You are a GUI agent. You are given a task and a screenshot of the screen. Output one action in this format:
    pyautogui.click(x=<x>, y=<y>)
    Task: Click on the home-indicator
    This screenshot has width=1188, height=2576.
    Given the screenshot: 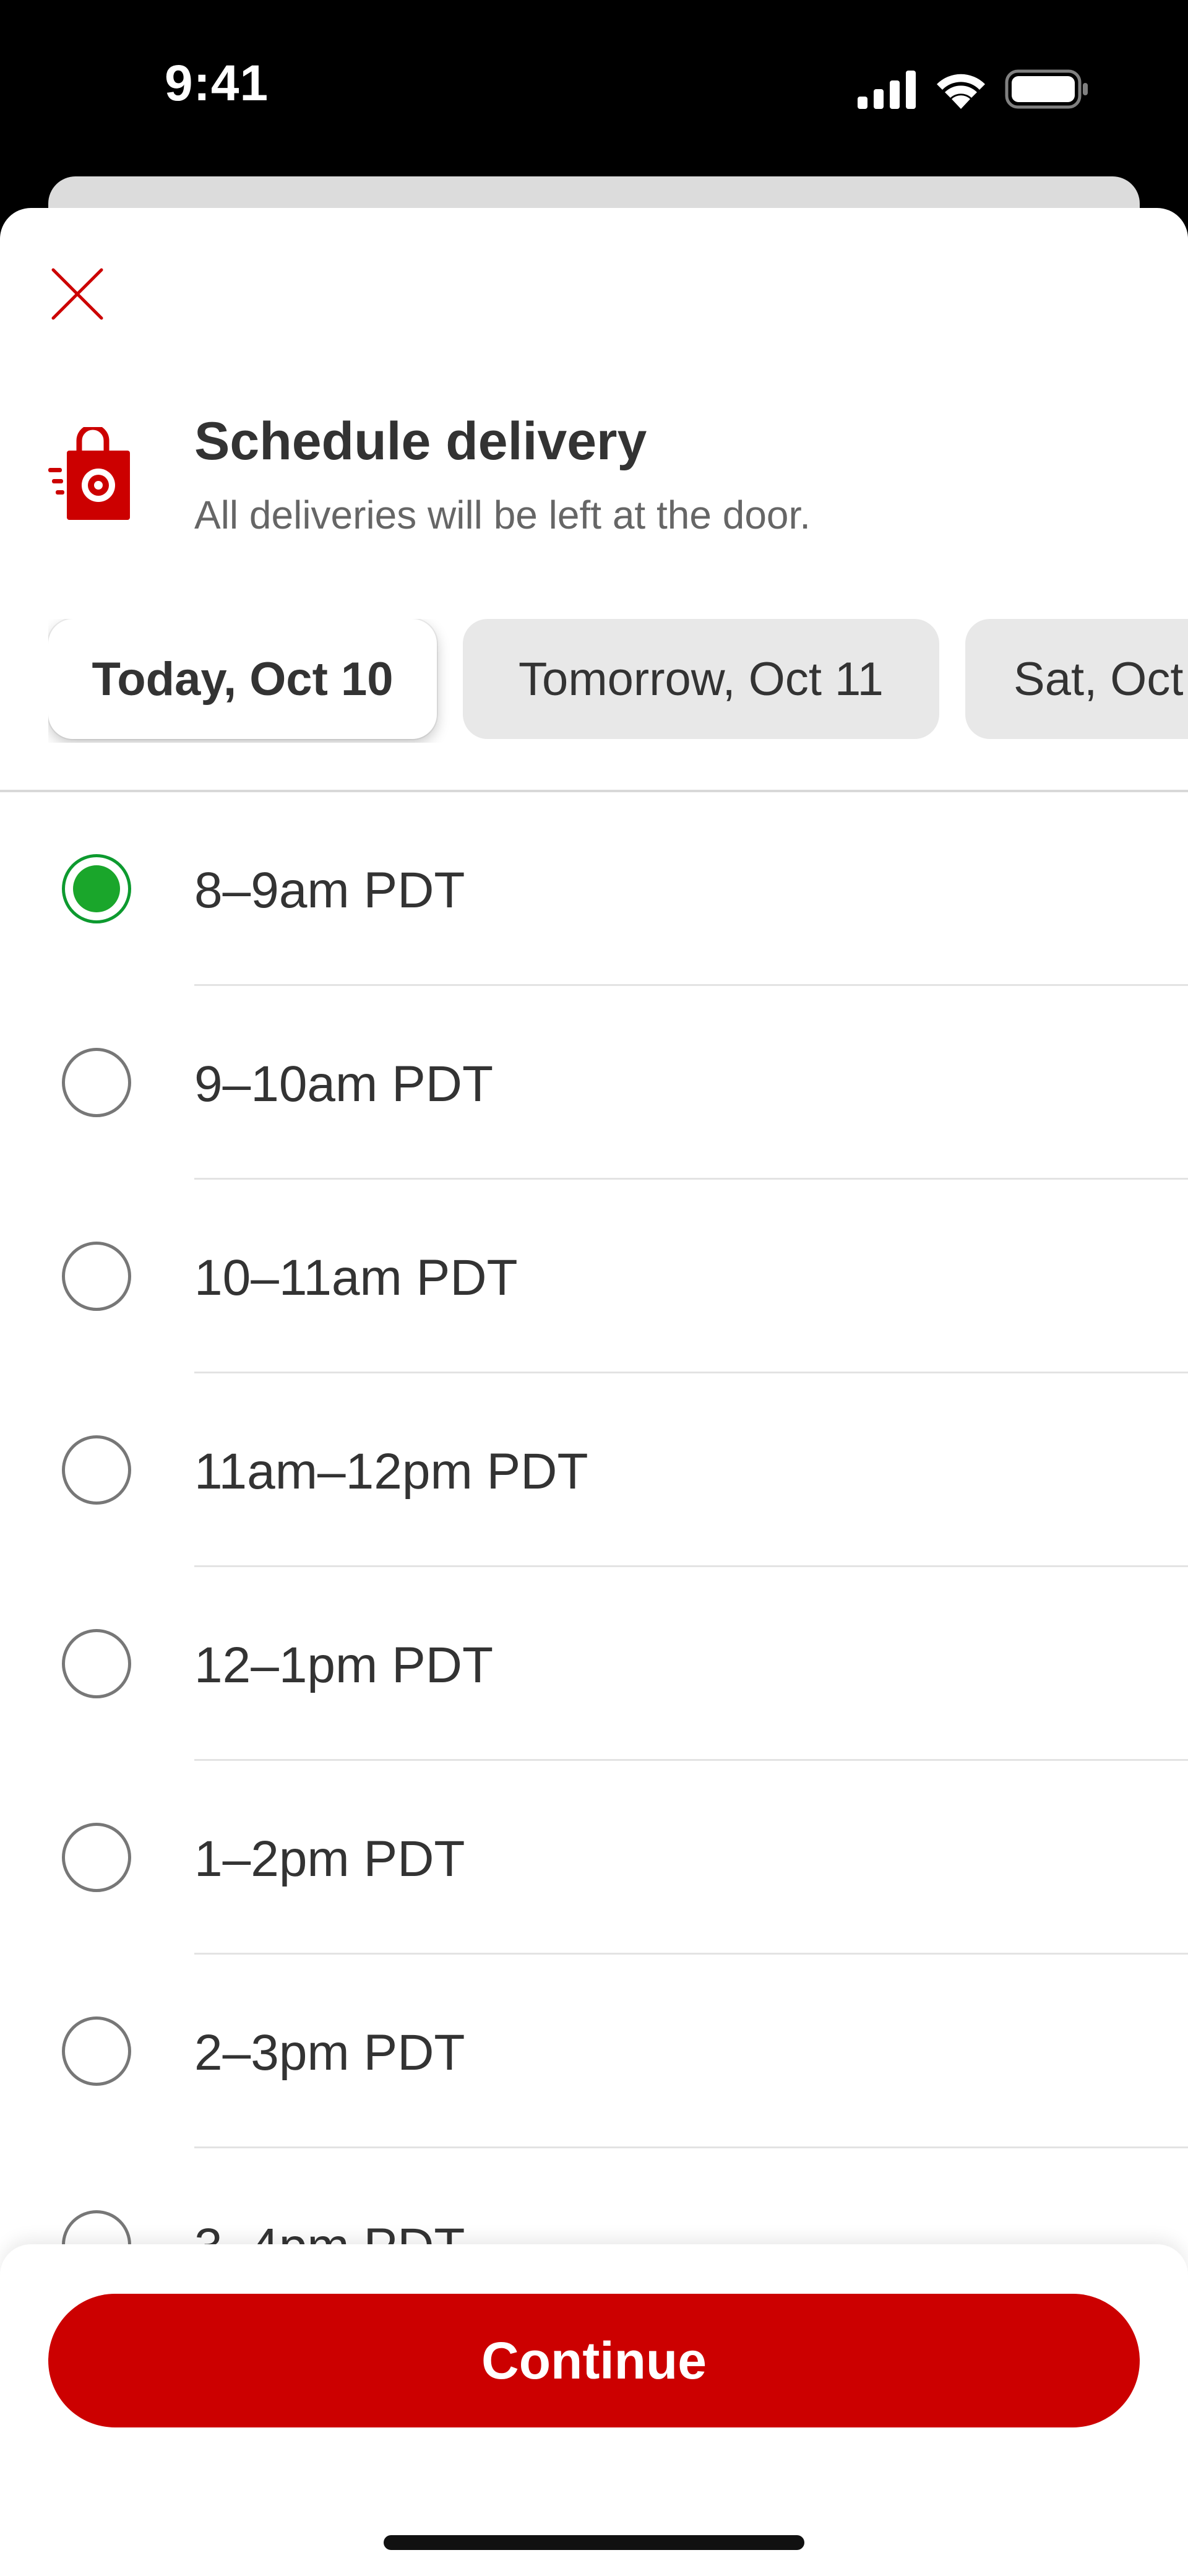 What is the action you would take?
    pyautogui.click(x=594, y=2542)
    